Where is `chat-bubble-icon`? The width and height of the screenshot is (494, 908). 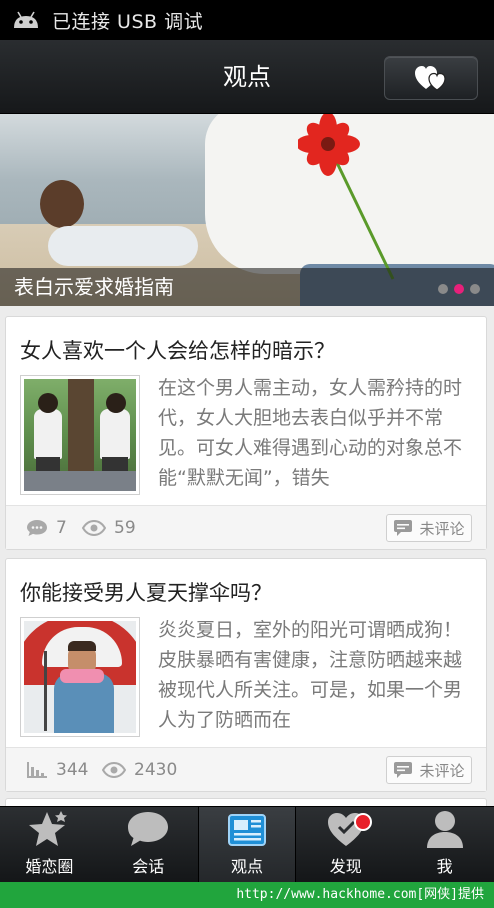 chat-bubble-icon is located at coordinates (148, 829).